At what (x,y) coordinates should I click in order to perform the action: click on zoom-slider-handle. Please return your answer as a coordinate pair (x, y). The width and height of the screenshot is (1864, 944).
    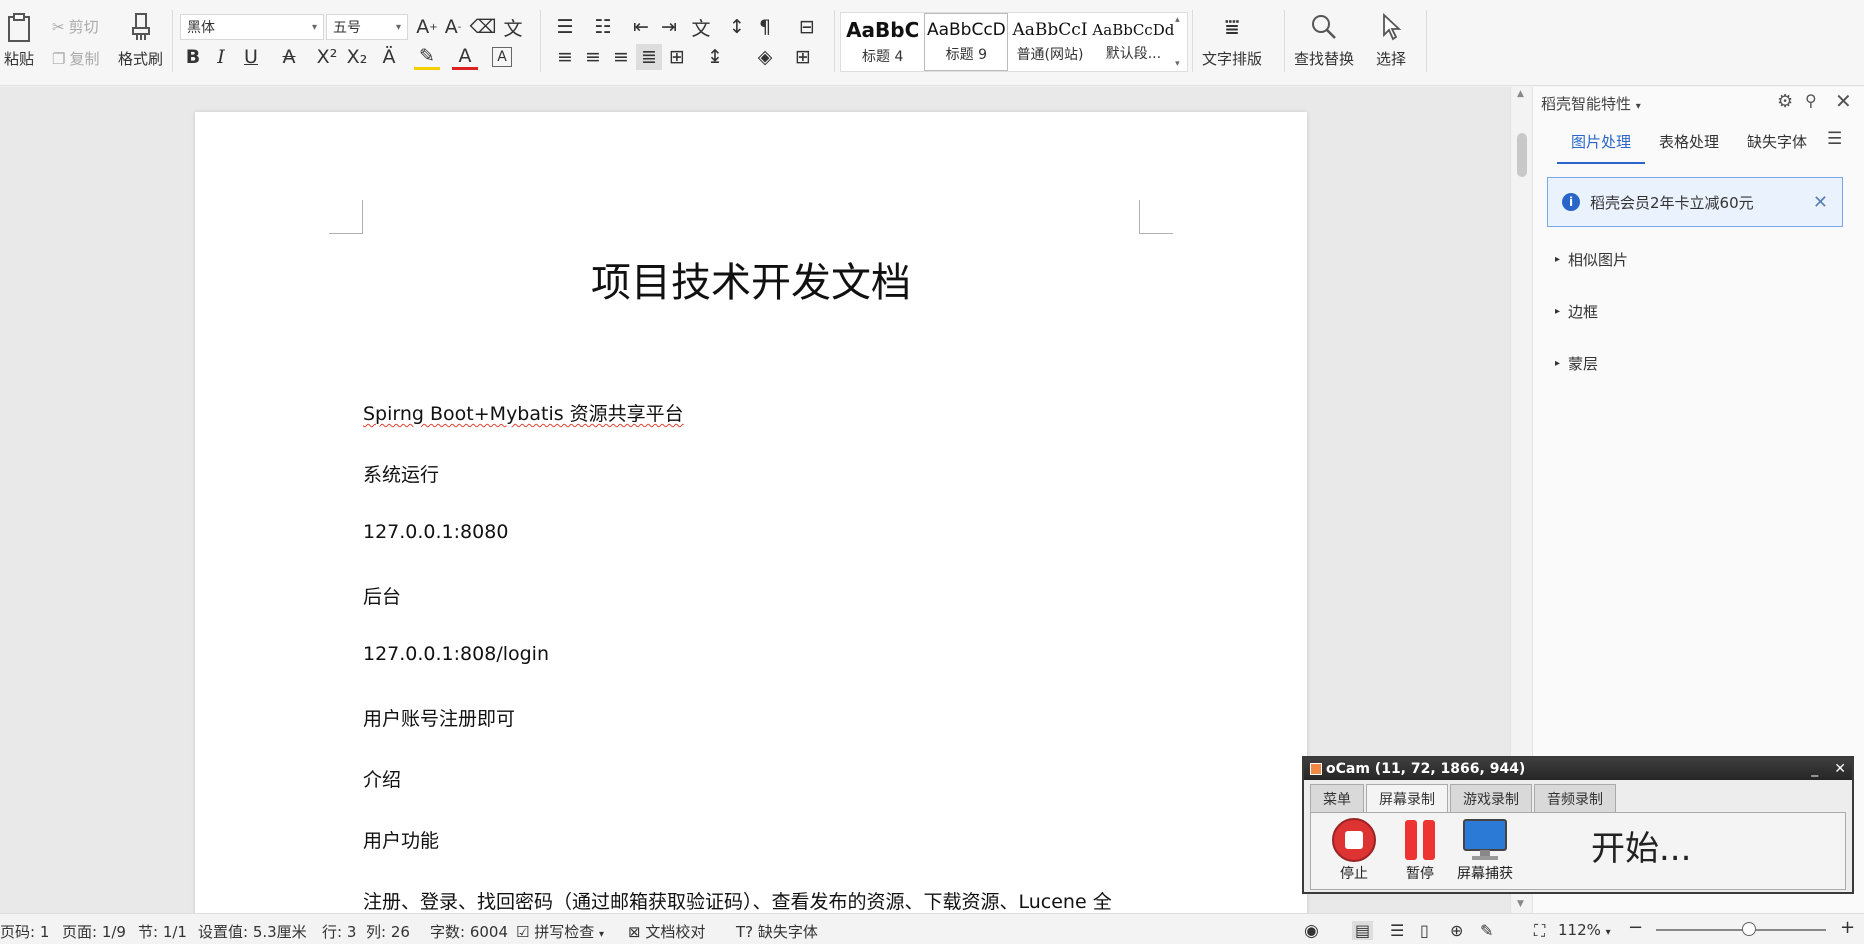
    Looking at the image, I should click on (1749, 929).